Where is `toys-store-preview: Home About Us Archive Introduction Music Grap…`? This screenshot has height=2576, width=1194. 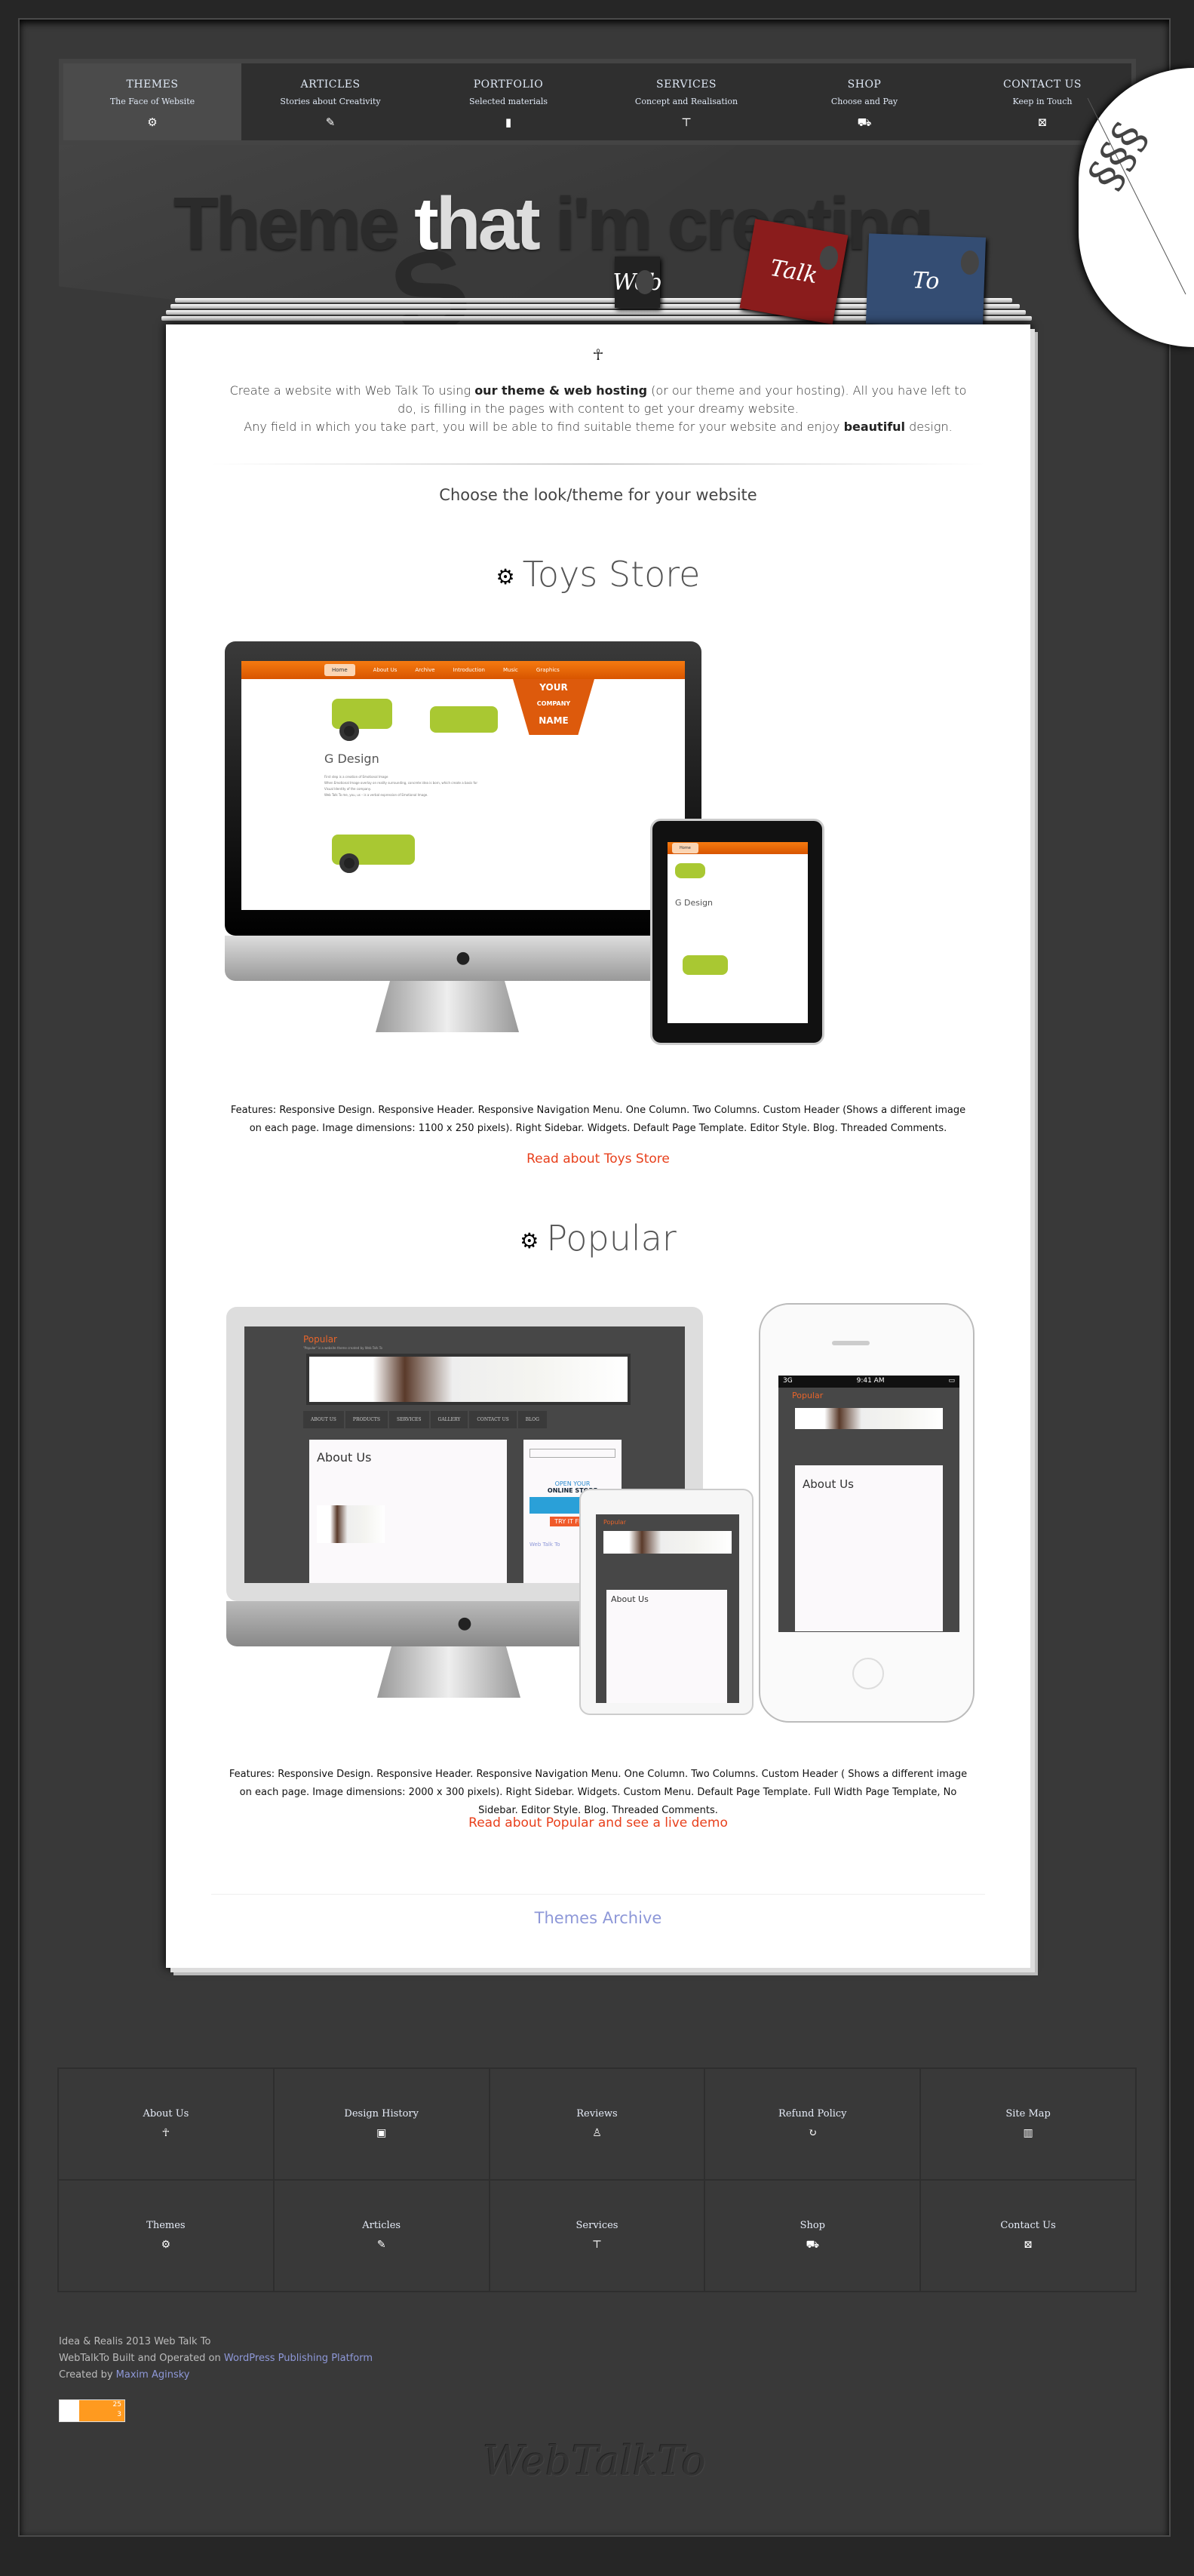 toys-store-preview: Home About Us Archive Introduction Music Grap… is located at coordinates (463, 841).